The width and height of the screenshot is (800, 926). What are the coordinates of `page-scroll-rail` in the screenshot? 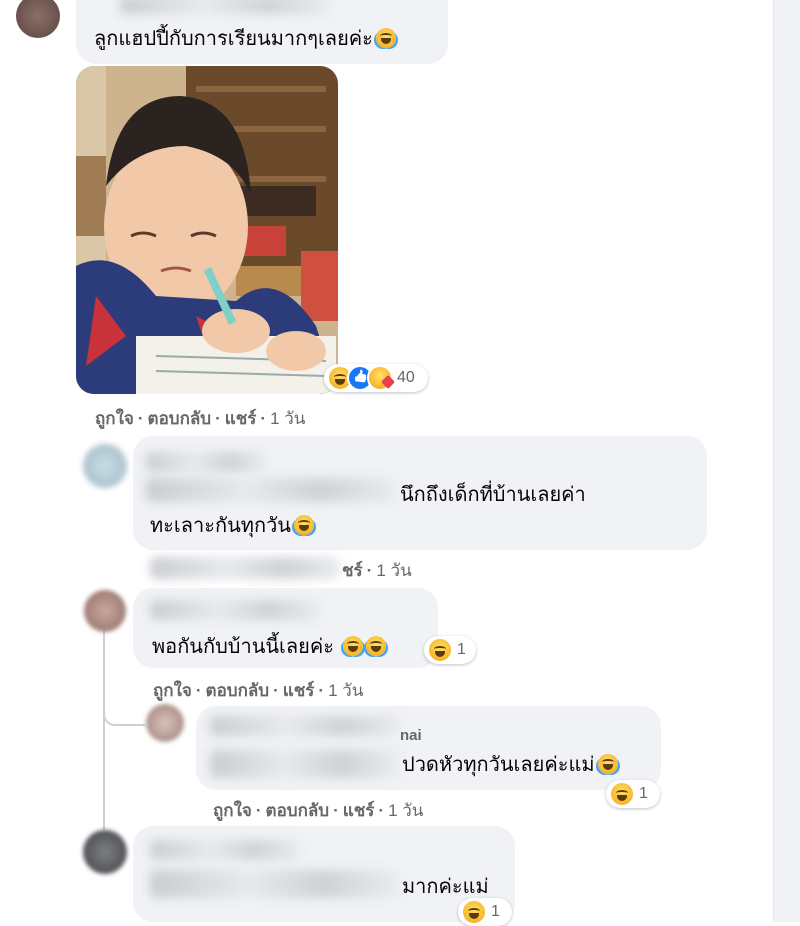 It's located at (786, 461).